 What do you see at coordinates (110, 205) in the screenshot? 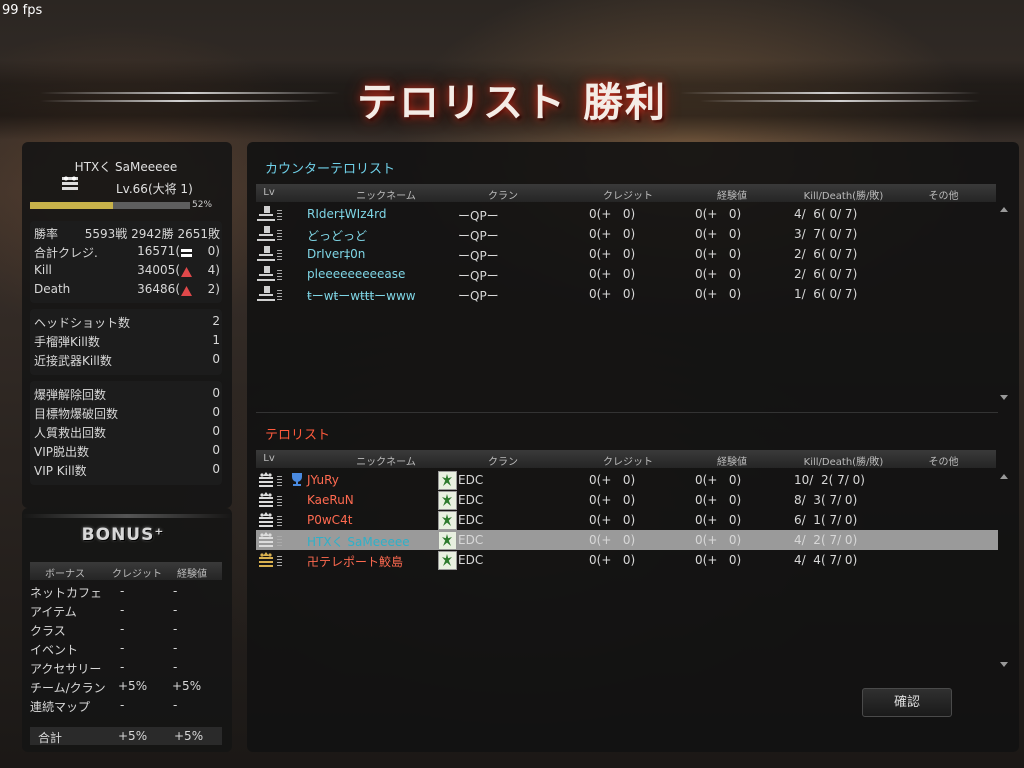
I see `exp-bar` at bounding box center [110, 205].